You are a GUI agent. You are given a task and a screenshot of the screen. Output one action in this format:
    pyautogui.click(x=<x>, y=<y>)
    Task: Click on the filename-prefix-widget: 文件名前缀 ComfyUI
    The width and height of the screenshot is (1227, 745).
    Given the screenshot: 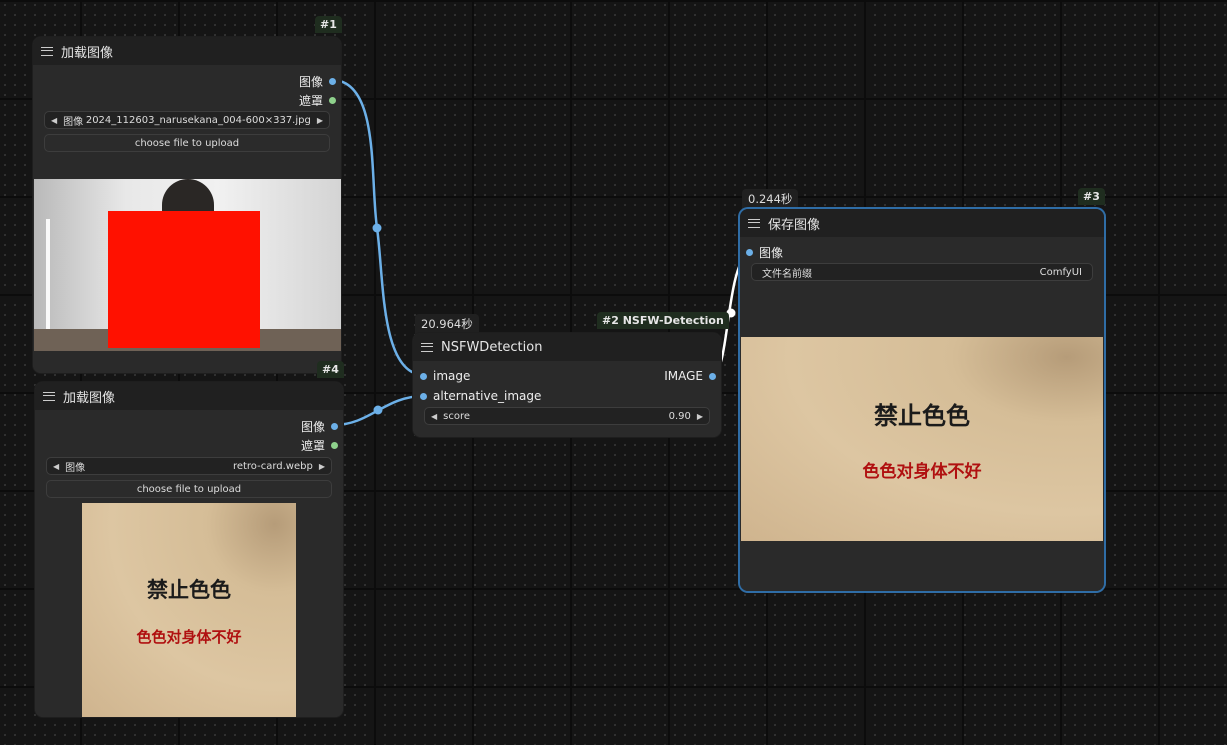 What is the action you would take?
    pyautogui.click(x=922, y=272)
    